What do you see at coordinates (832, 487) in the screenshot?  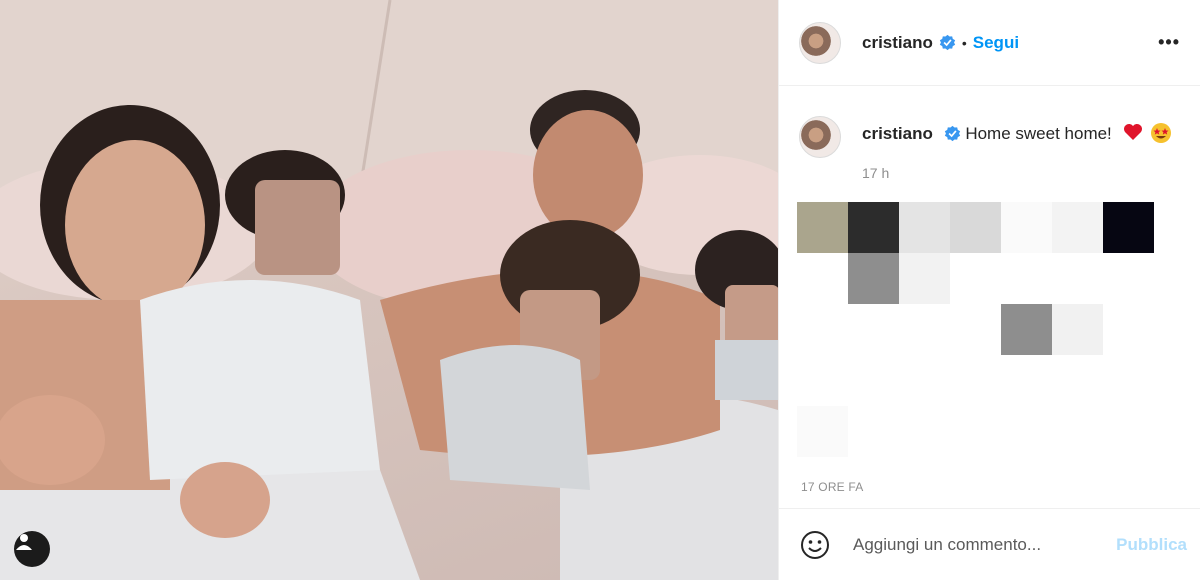 I see `posted-ago: 17 ORE FA` at bounding box center [832, 487].